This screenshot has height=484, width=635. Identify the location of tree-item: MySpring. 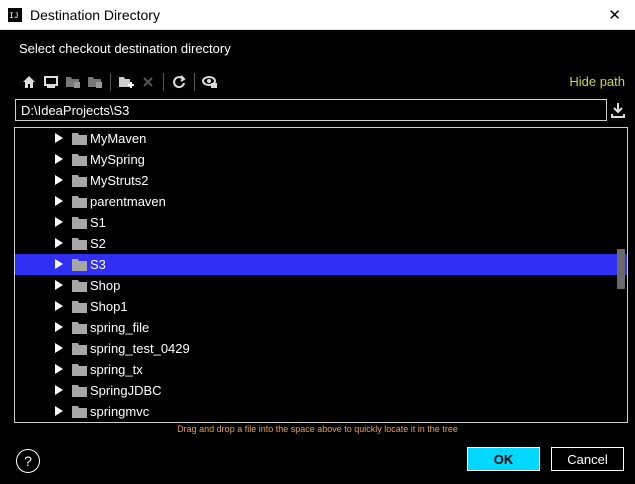
(314, 159).